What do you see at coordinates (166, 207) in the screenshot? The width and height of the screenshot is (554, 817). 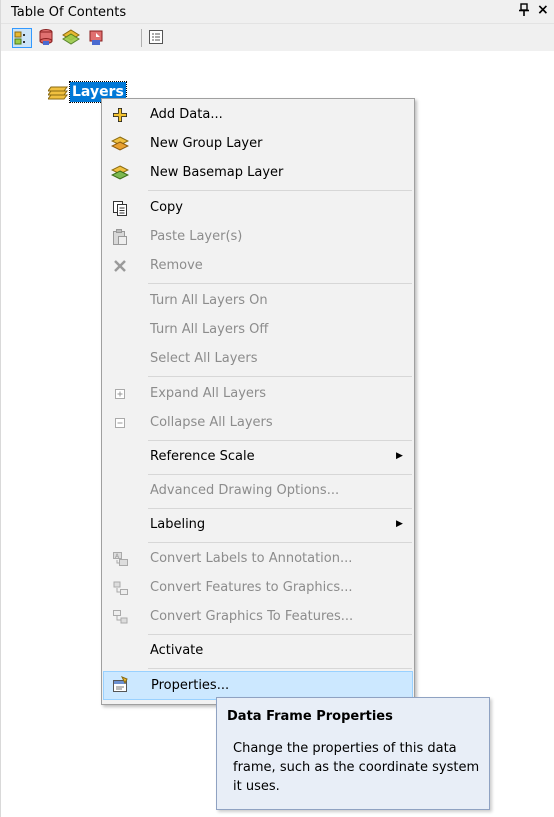 I see `menu-item-label: Copy` at bounding box center [166, 207].